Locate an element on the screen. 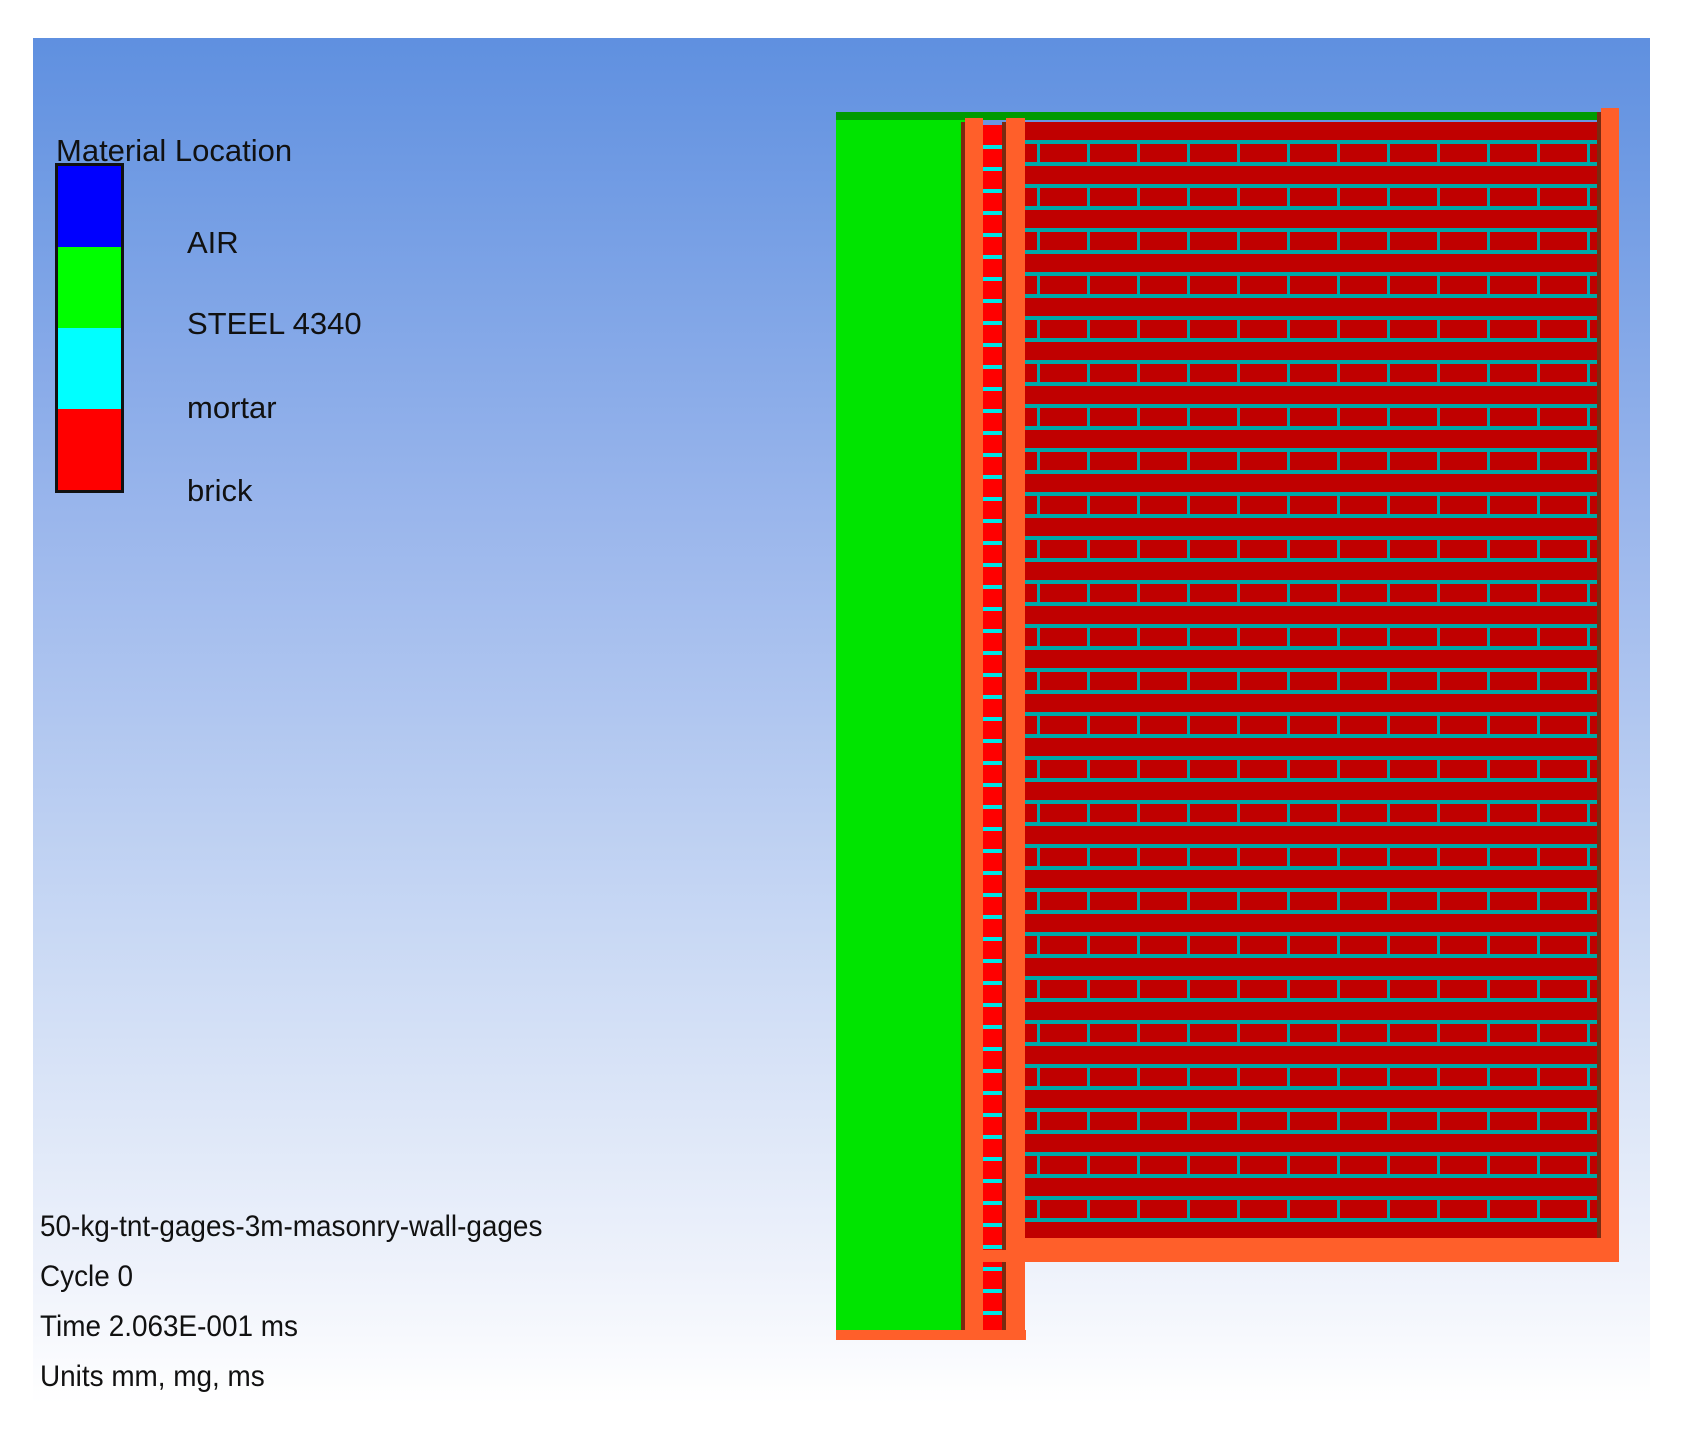 The image size is (1681, 1429). frame-shadow is located at coordinates (963, 727).